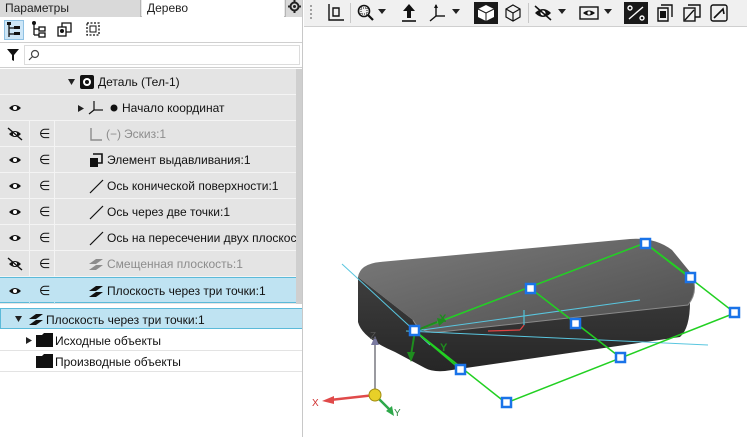  What do you see at coordinates (608, 11) in the screenshot?
I see `display-dropdown-icon` at bounding box center [608, 11].